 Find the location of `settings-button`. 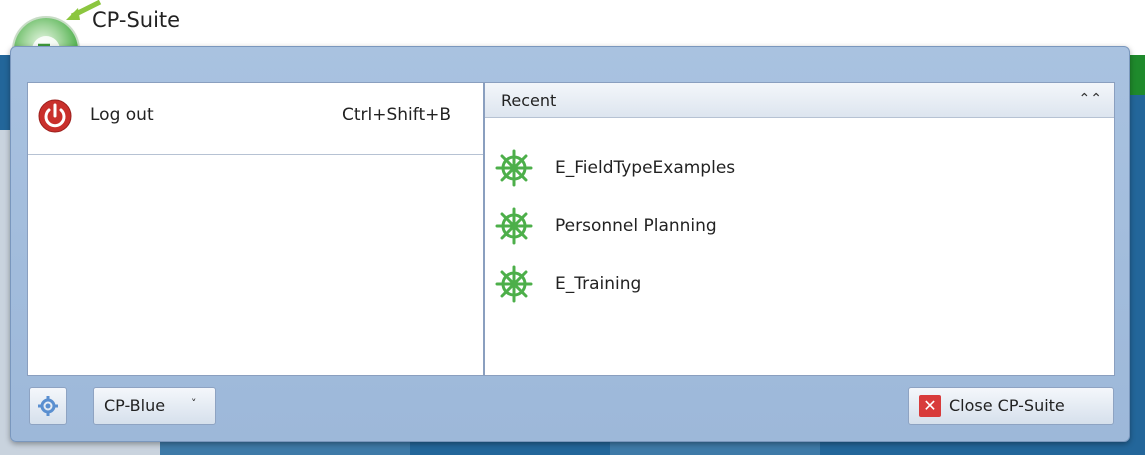

settings-button is located at coordinates (48, 406).